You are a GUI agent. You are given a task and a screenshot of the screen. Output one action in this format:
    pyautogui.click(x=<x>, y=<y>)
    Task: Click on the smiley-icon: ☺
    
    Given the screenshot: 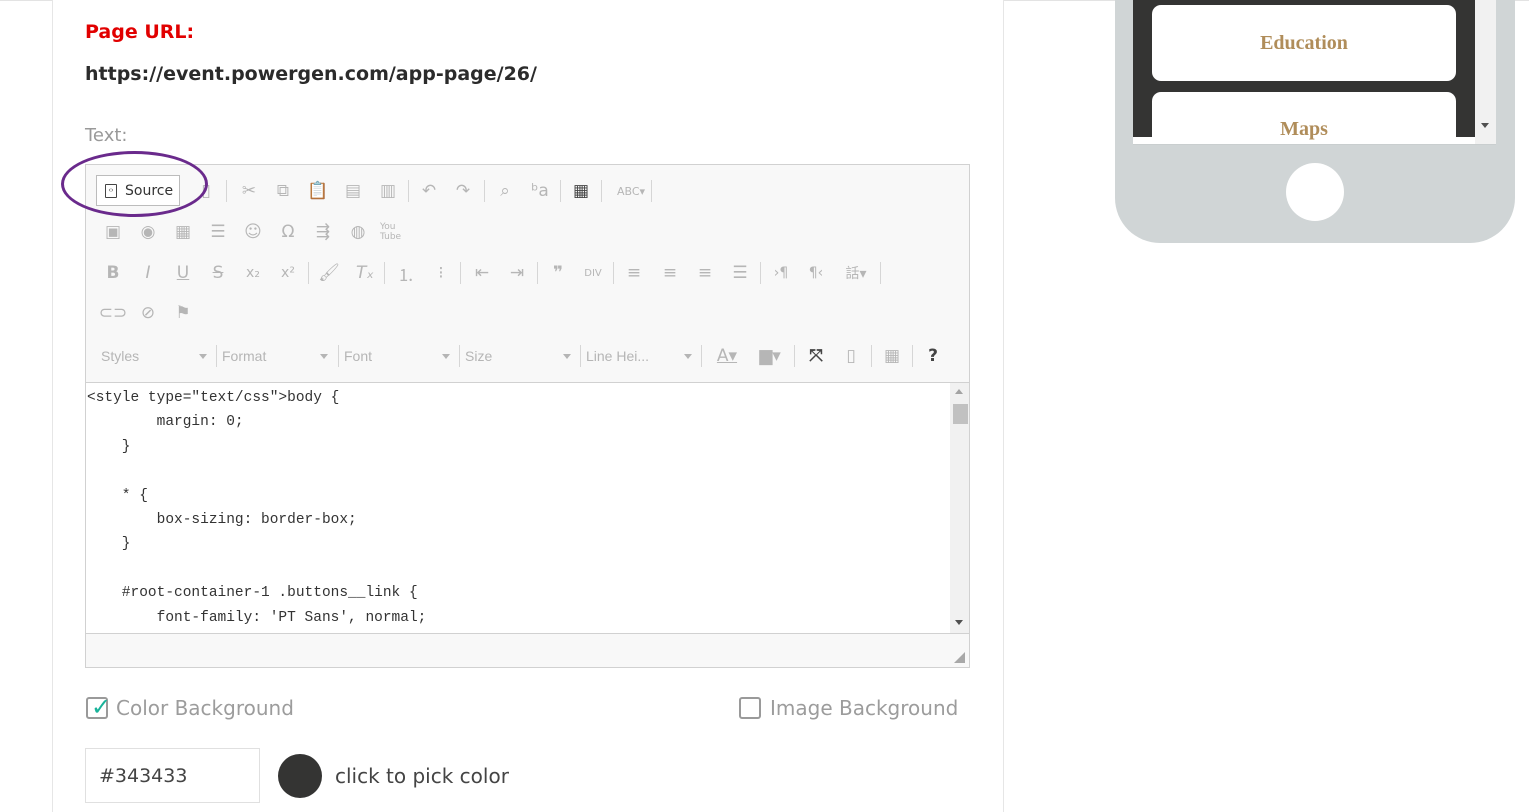 What is the action you would take?
    pyautogui.click(x=253, y=232)
    